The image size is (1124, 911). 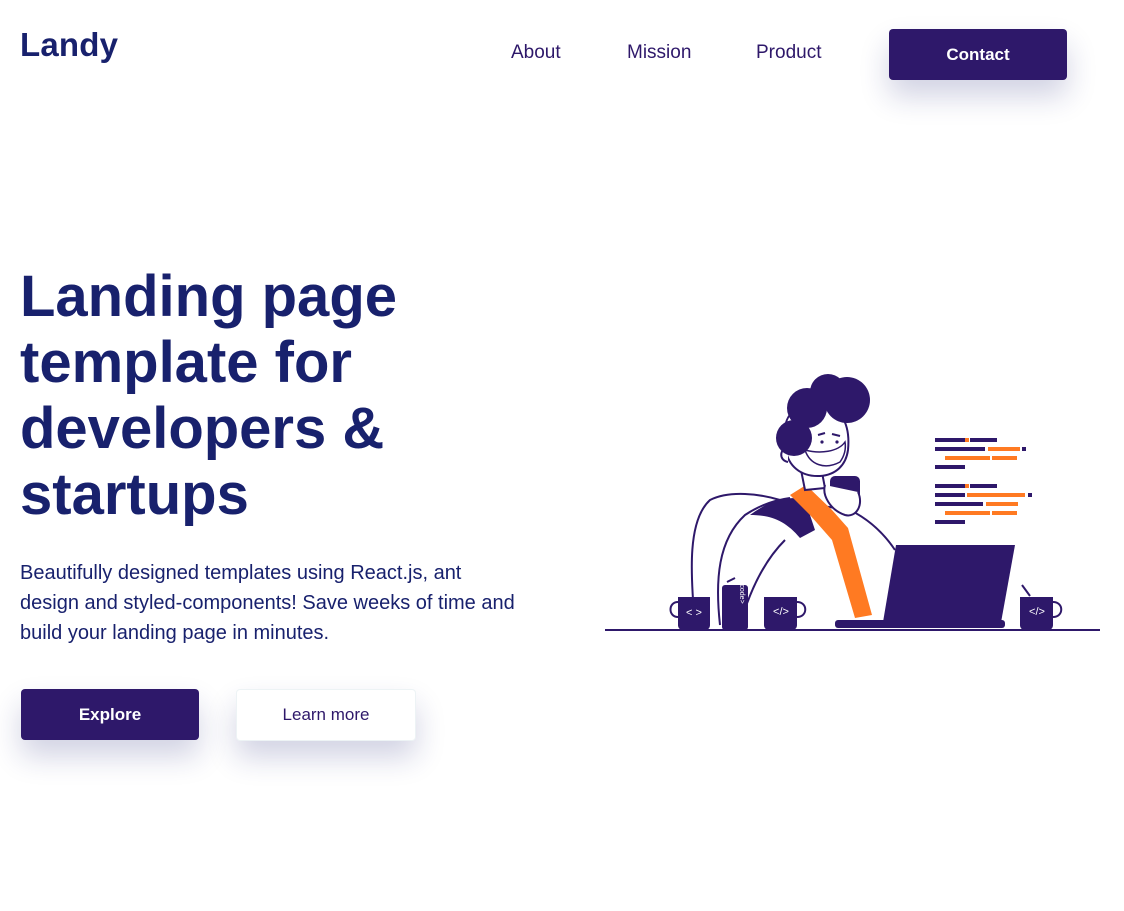 I want to click on developer-illustration: < > <code> </> </>, so click(x=852, y=502).